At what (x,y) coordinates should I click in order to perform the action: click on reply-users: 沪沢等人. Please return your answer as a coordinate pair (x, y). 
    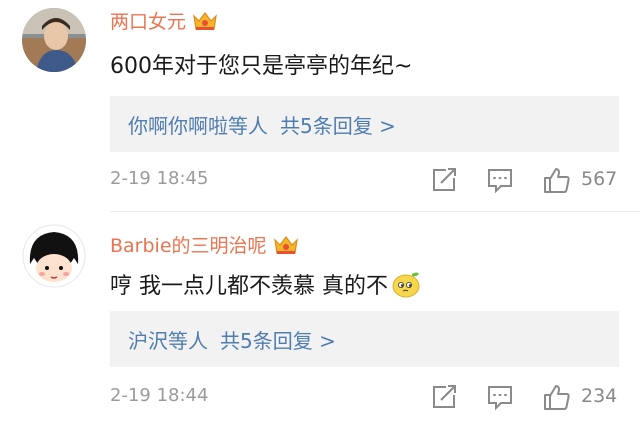
    Looking at the image, I should click on (168, 339).